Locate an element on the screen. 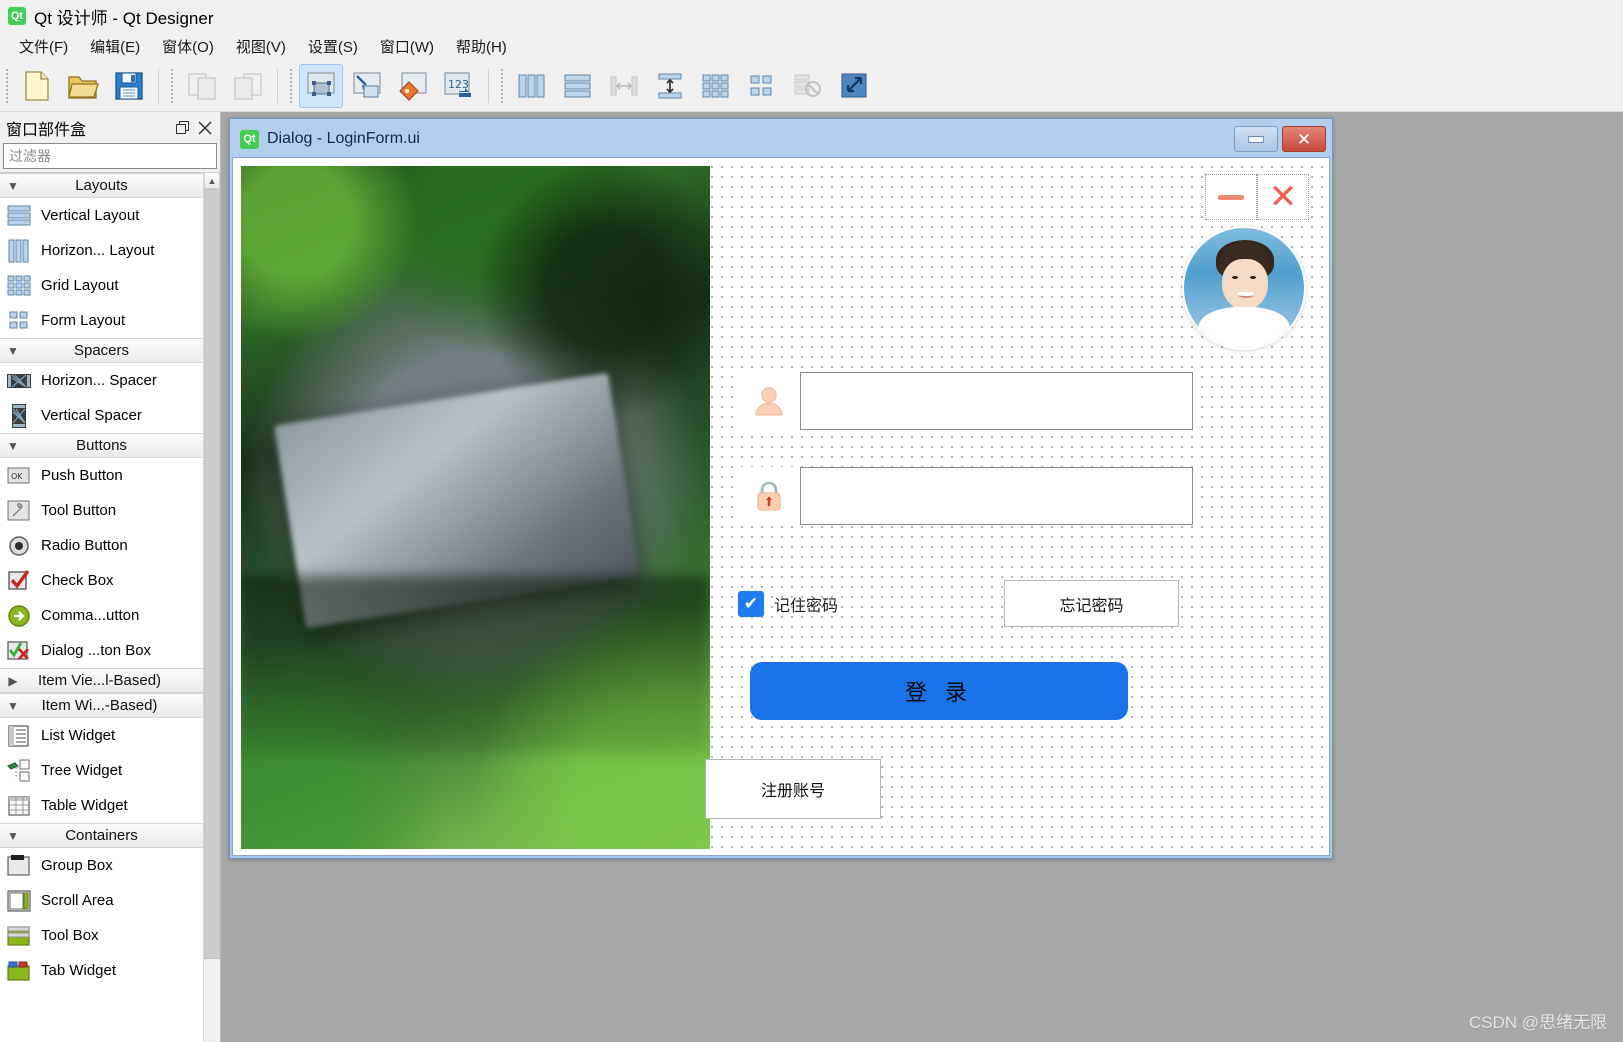 The height and width of the screenshot is (1042, 1623). lock-icon-box is located at coordinates (769, 496).